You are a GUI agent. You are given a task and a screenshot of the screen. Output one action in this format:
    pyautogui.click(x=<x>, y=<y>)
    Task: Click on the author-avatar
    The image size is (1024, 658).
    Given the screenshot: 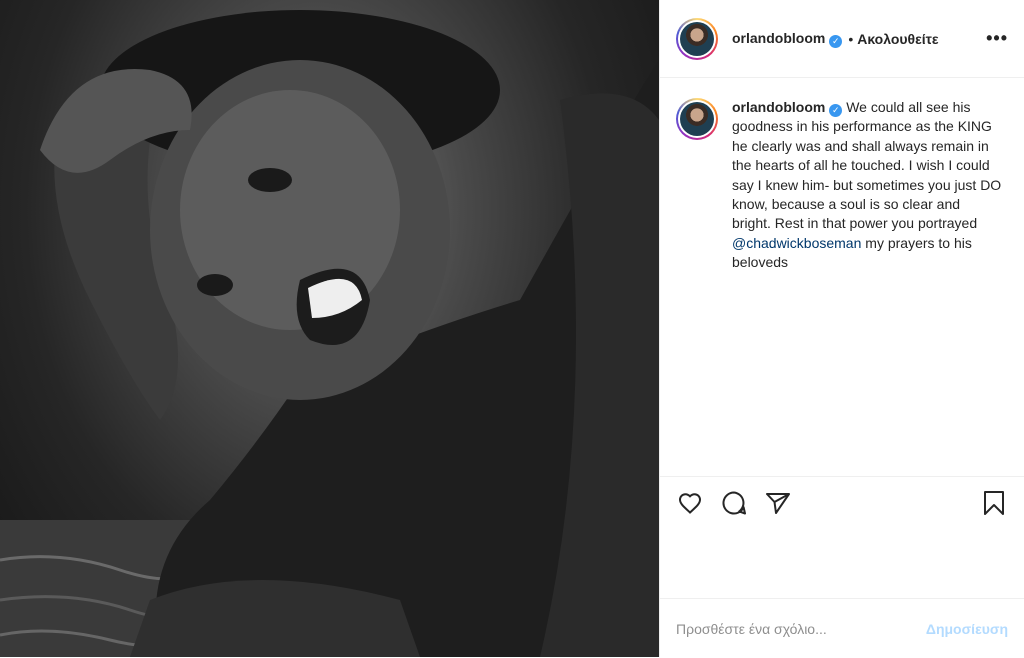 What is the action you would take?
    pyautogui.click(x=697, y=38)
    